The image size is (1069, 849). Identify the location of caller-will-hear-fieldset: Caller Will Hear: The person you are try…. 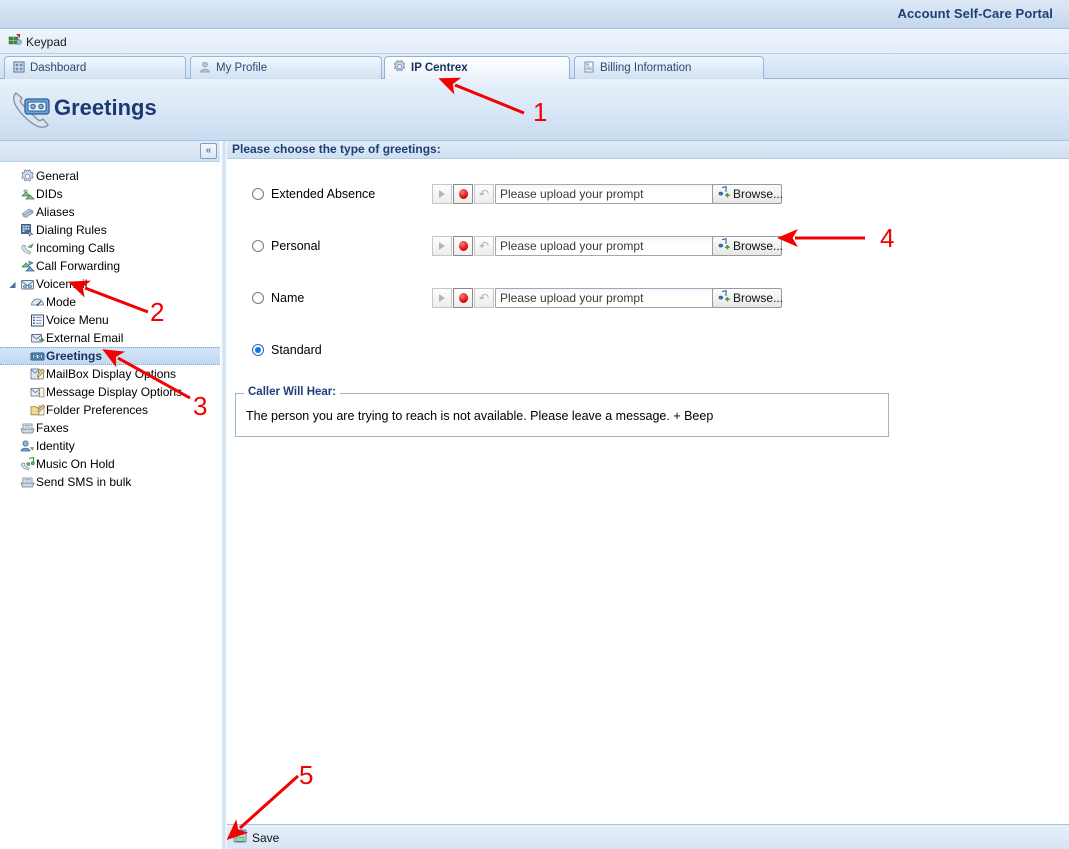
(562, 411).